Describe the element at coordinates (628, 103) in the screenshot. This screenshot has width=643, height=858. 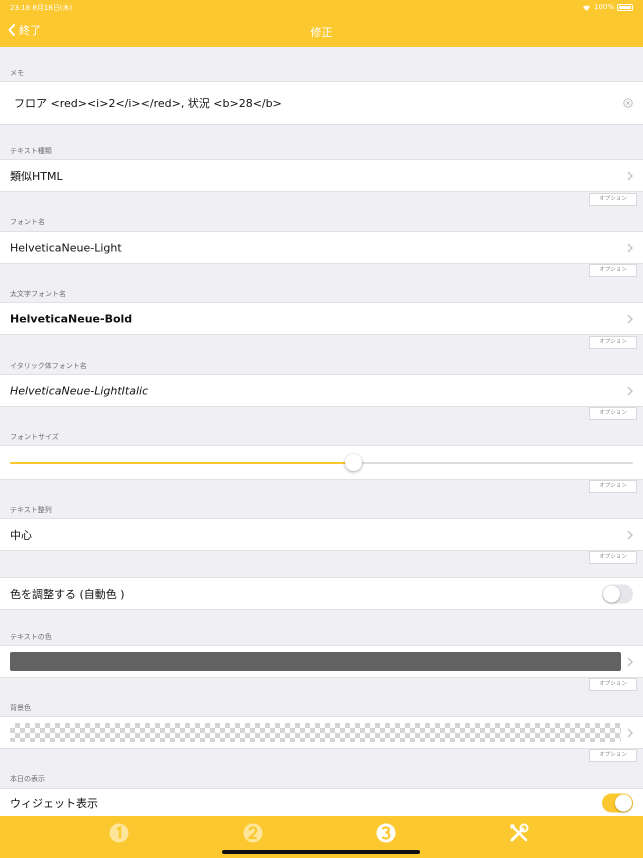
I see `clear-icon` at that location.